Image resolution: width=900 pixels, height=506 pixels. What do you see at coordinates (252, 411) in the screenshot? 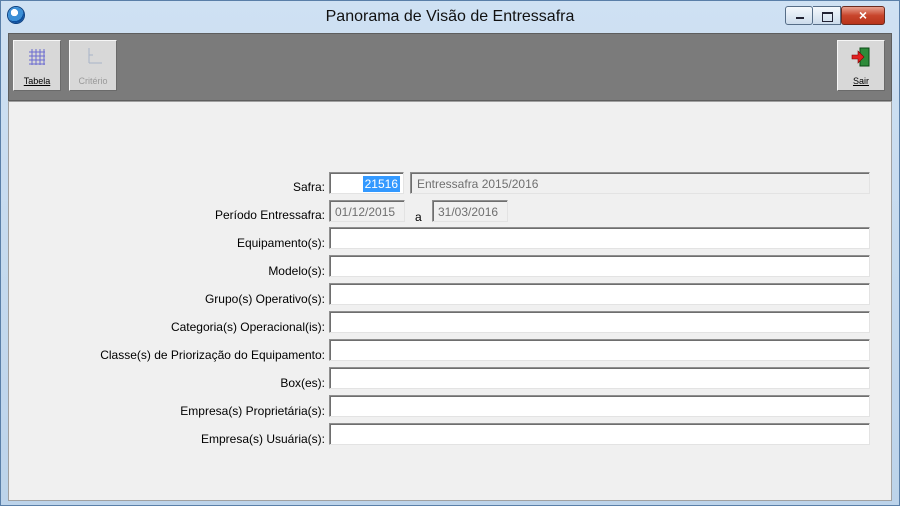
I see `empresa-proprietaria-label: Empresa(s) Proprietária(s):` at bounding box center [252, 411].